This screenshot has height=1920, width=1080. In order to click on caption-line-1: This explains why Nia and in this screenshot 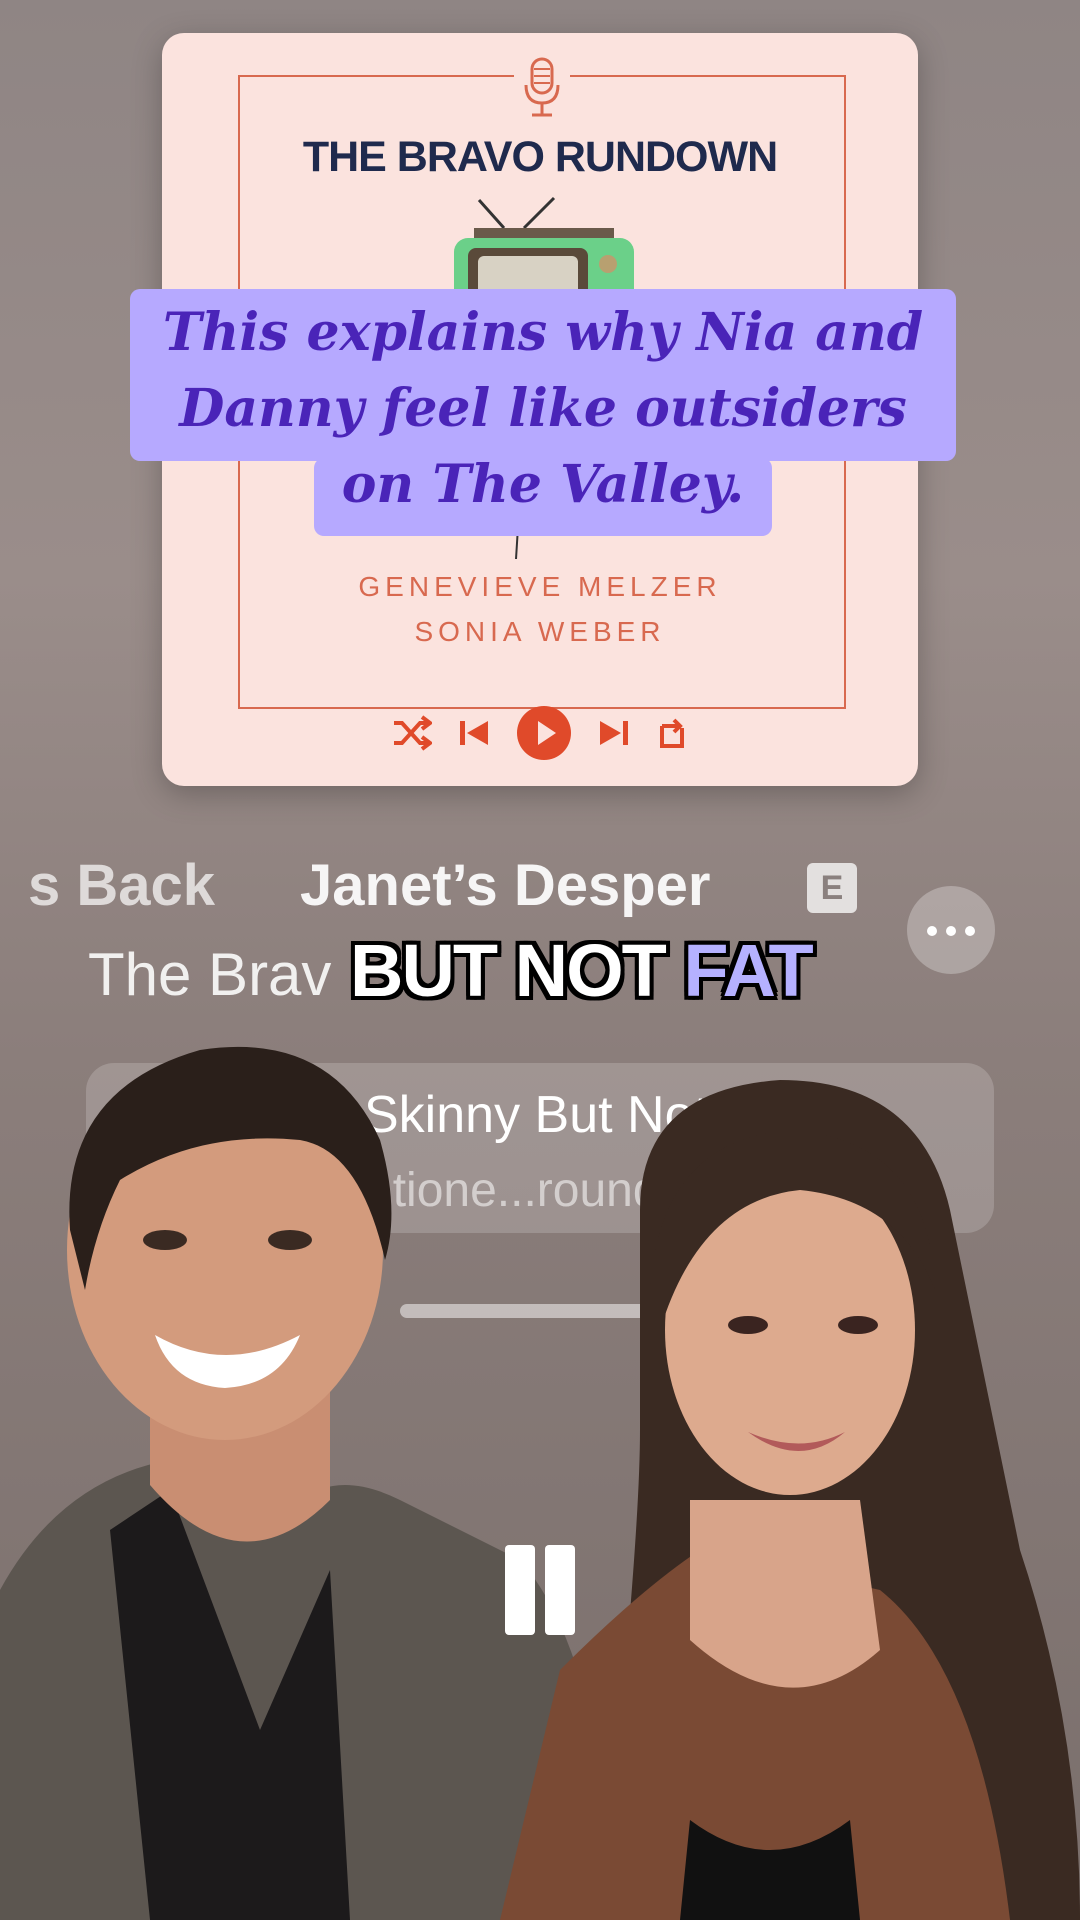, I will do `click(543, 332)`.